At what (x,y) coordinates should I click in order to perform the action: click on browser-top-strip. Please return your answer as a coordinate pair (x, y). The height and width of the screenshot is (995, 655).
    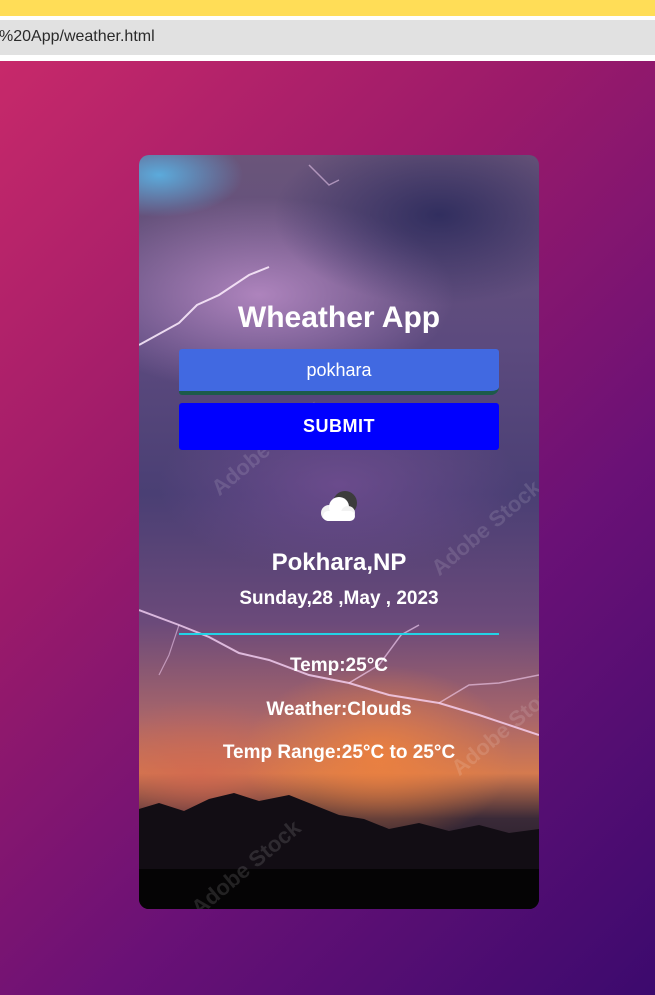
    Looking at the image, I should click on (327, 8).